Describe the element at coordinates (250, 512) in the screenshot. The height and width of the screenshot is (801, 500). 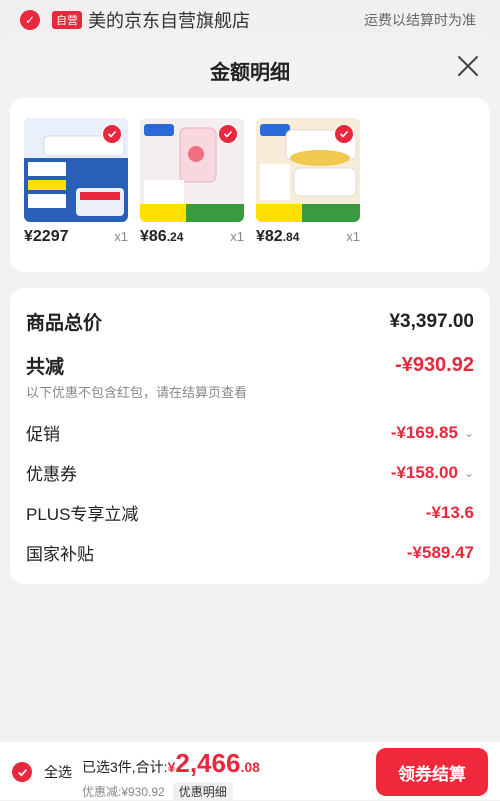
I see `plus-discount-row: PLUS专享立减 -¥13.6` at that location.